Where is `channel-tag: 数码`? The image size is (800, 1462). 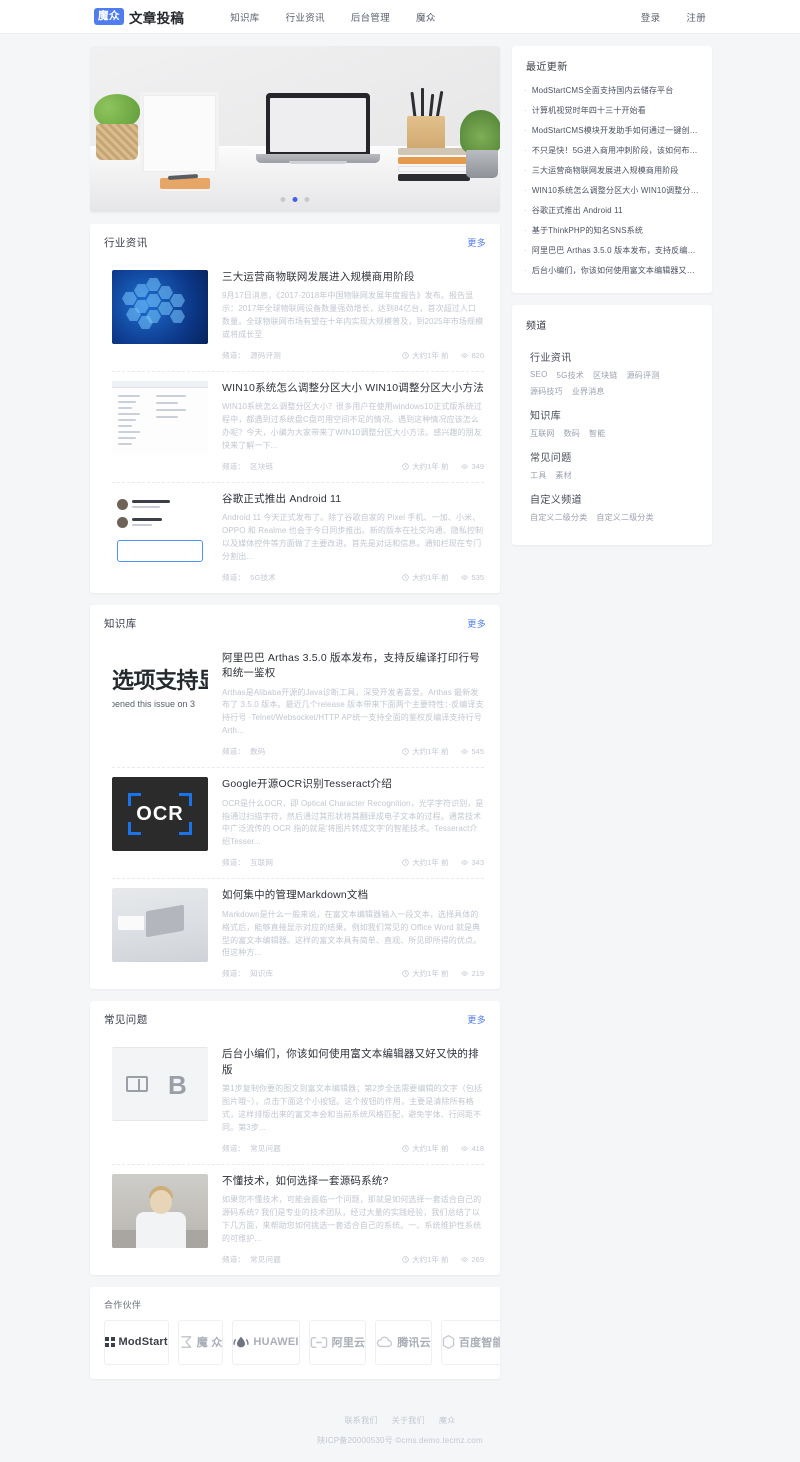 channel-tag: 数码 is located at coordinates (572, 433).